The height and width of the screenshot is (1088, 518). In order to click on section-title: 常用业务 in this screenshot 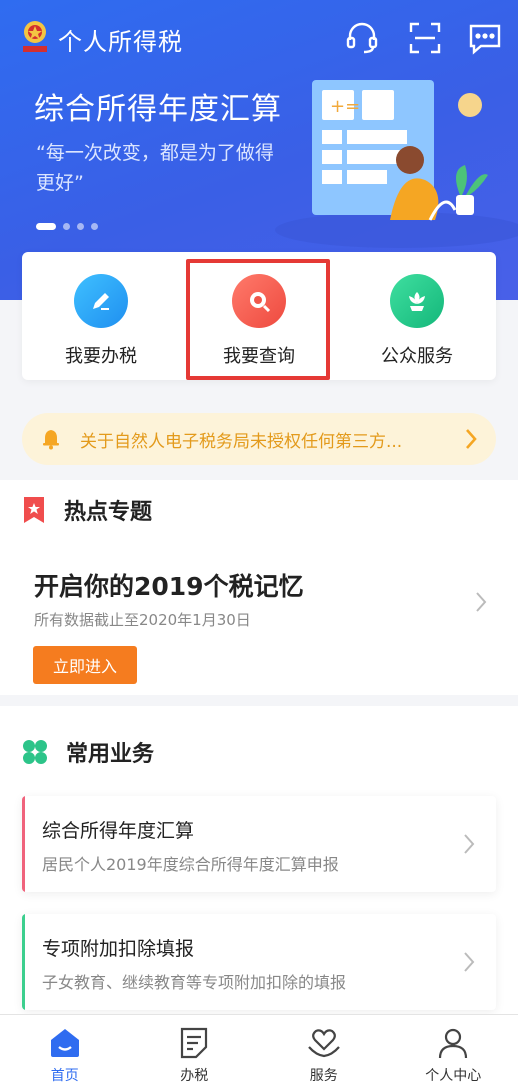, I will do `click(110, 754)`.